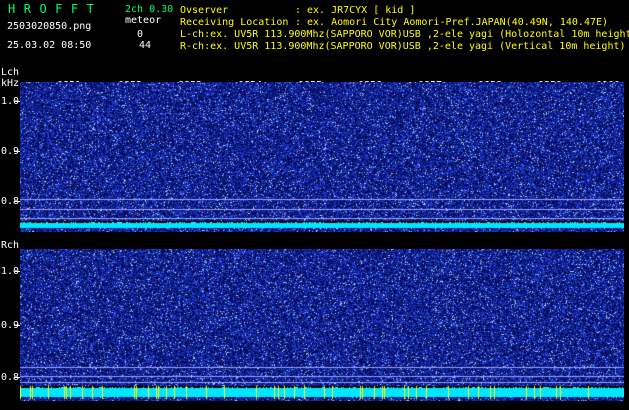 The width and height of the screenshot is (629, 410). I want to click on meteor-count-rch: 44, so click(145, 45).